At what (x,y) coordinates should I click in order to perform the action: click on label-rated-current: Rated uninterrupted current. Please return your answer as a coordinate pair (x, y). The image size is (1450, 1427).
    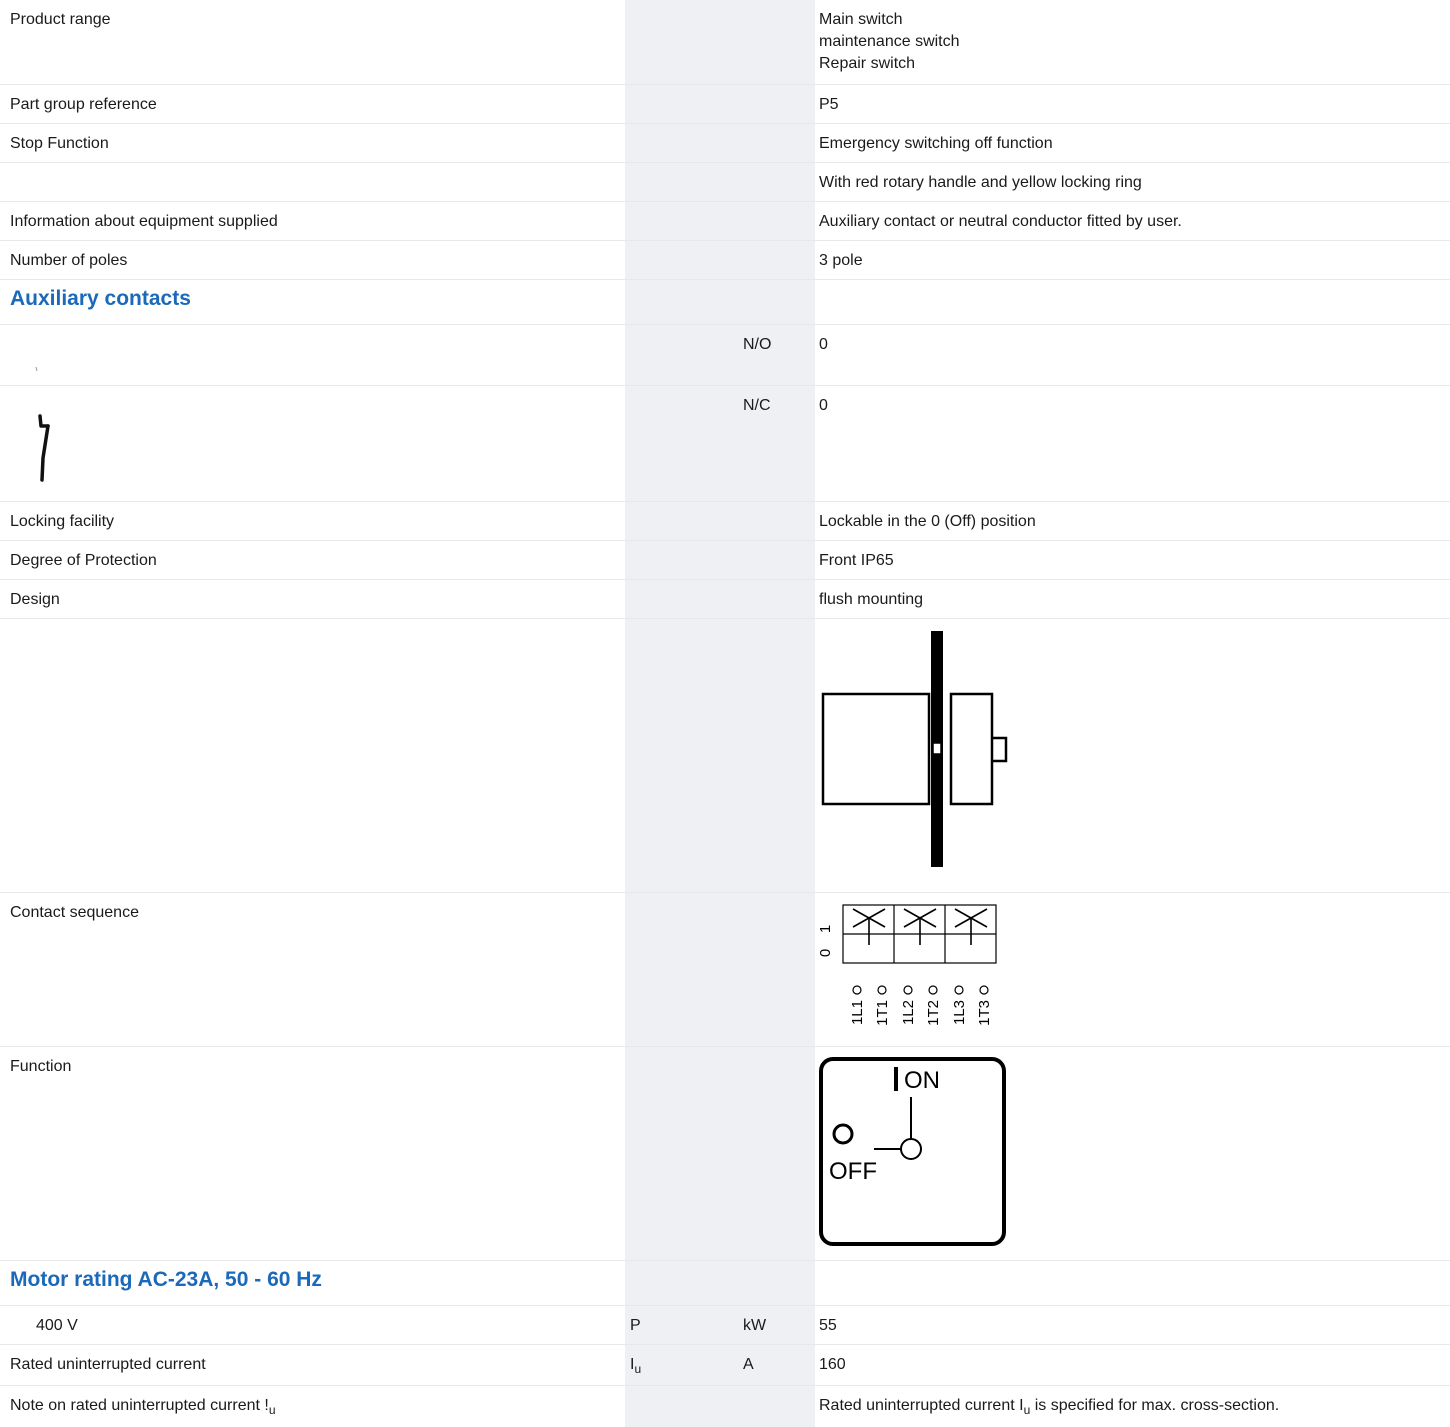
    Looking at the image, I should click on (108, 1364).